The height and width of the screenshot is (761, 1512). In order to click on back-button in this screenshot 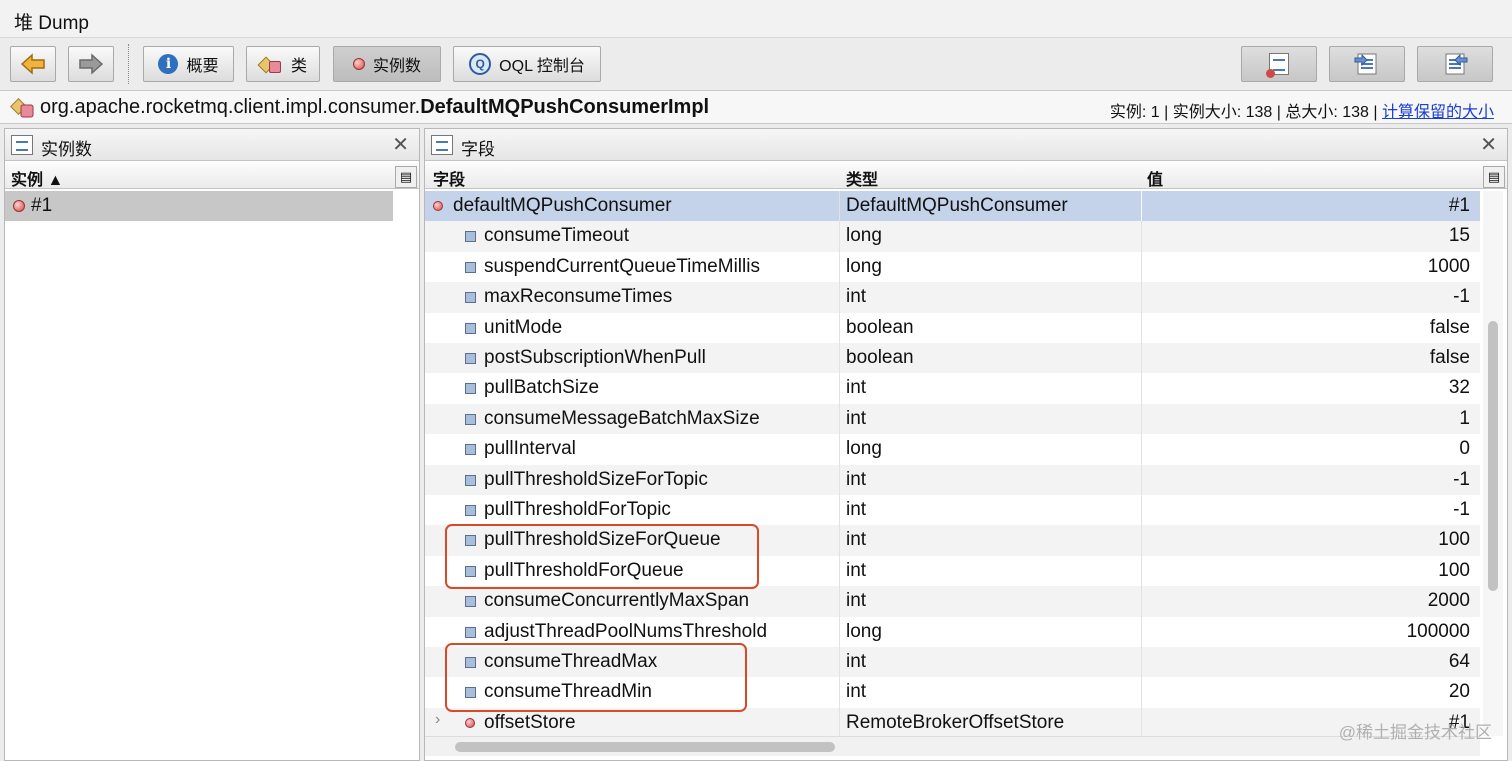, I will do `click(33, 64)`.